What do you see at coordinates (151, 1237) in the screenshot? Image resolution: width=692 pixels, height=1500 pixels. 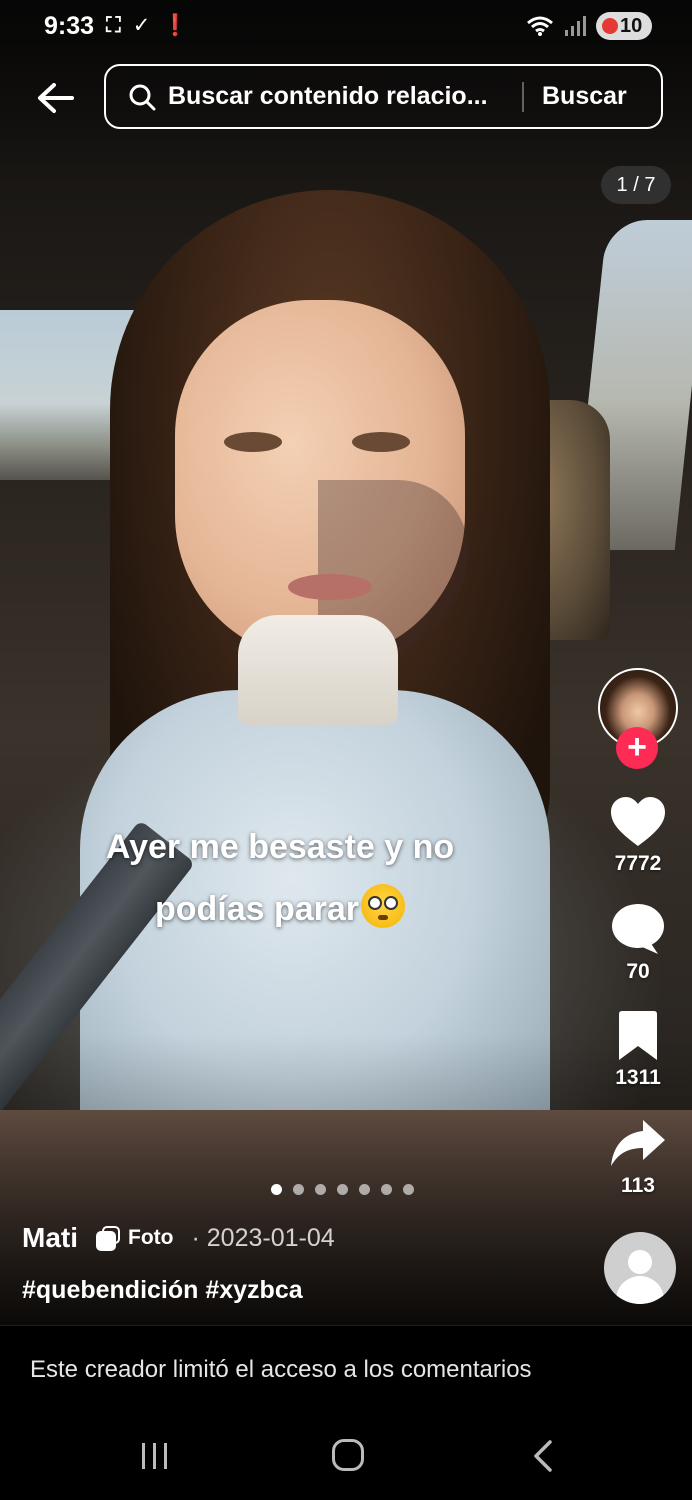 I see `photo-type-label: Foto` at bounding box center [151, 1237].